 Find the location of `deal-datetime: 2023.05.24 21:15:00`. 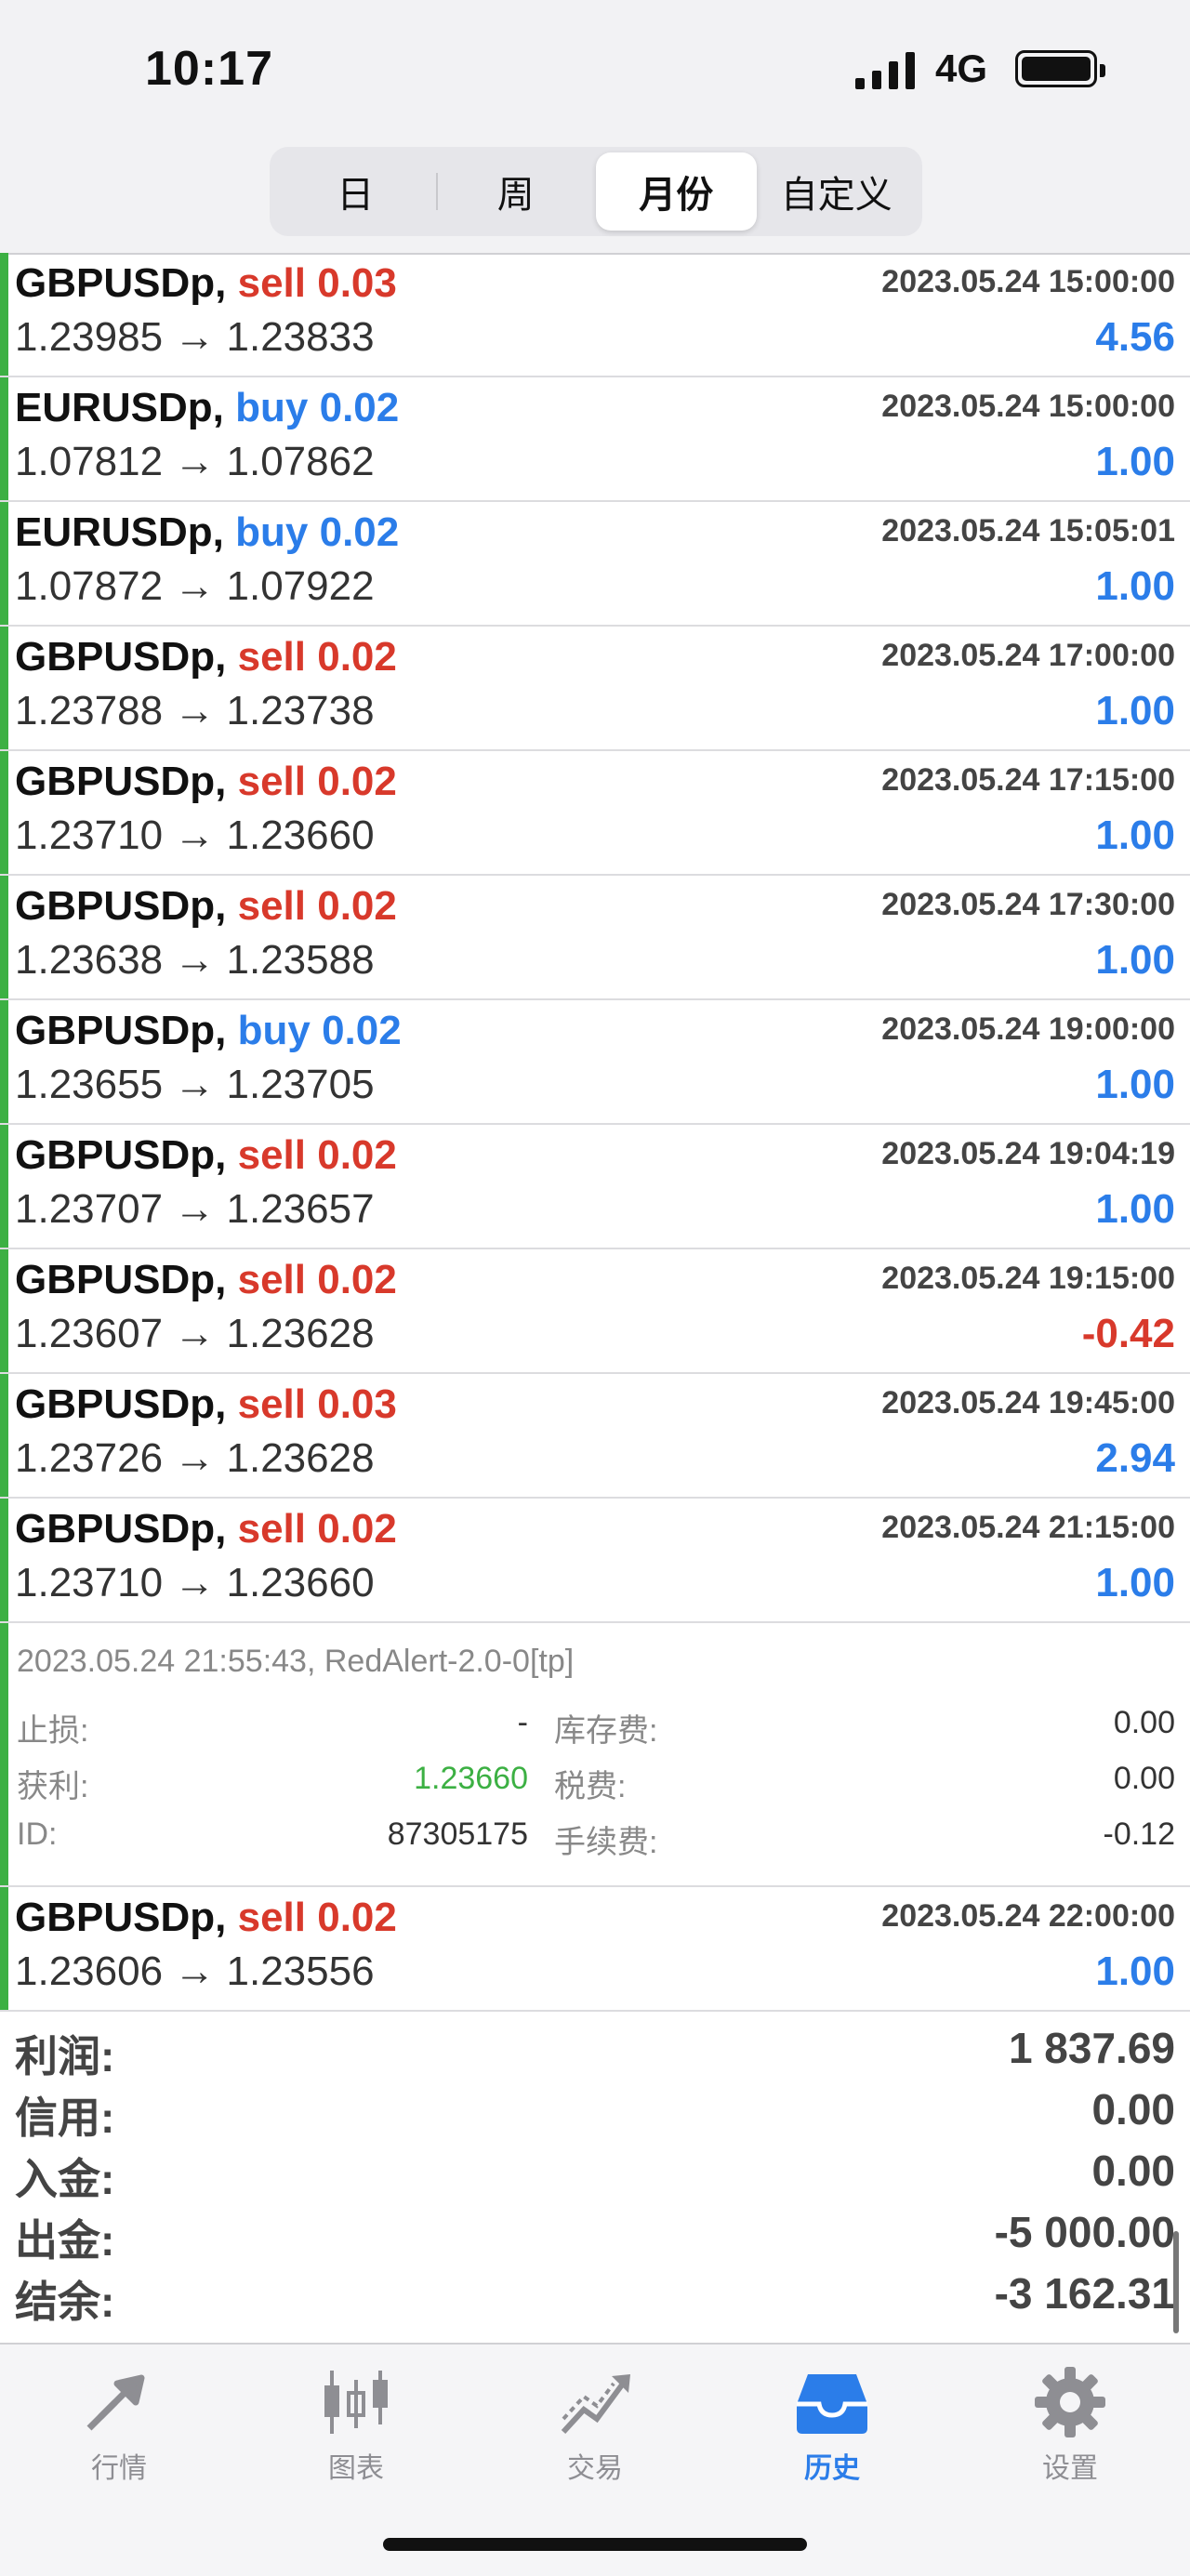

deal-datetime: 2023.05.24 21:15:00 is located at coordinates (1028, 1527).